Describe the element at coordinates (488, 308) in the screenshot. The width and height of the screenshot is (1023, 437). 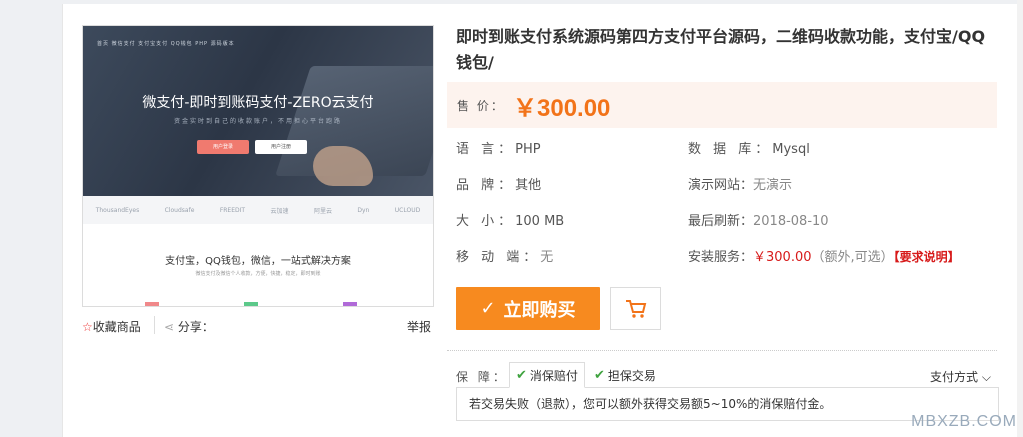
I see `check-icon: ✓` at that location.